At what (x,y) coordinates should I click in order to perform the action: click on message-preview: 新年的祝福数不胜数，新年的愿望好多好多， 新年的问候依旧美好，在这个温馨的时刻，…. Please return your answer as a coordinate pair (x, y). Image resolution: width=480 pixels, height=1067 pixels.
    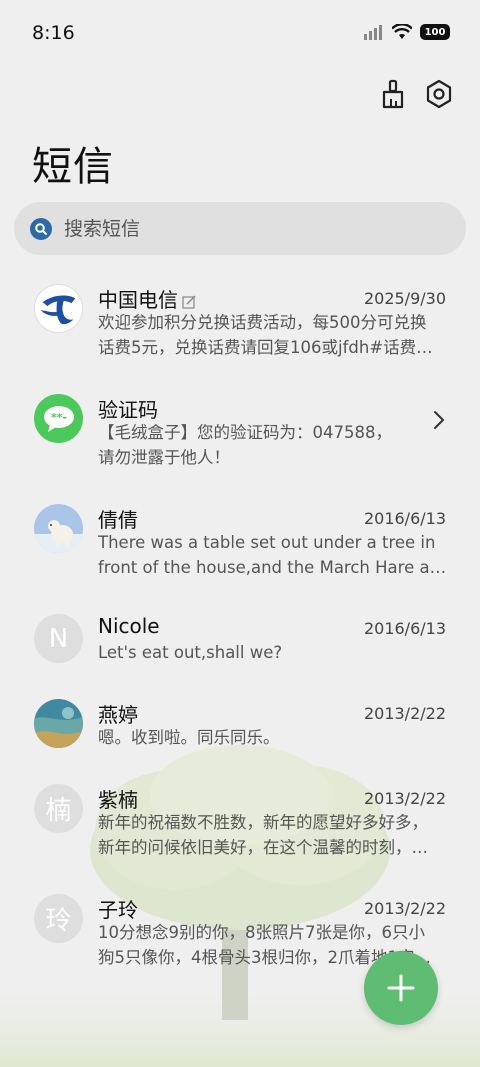
    Looking at the image, I should click on (263, 835).